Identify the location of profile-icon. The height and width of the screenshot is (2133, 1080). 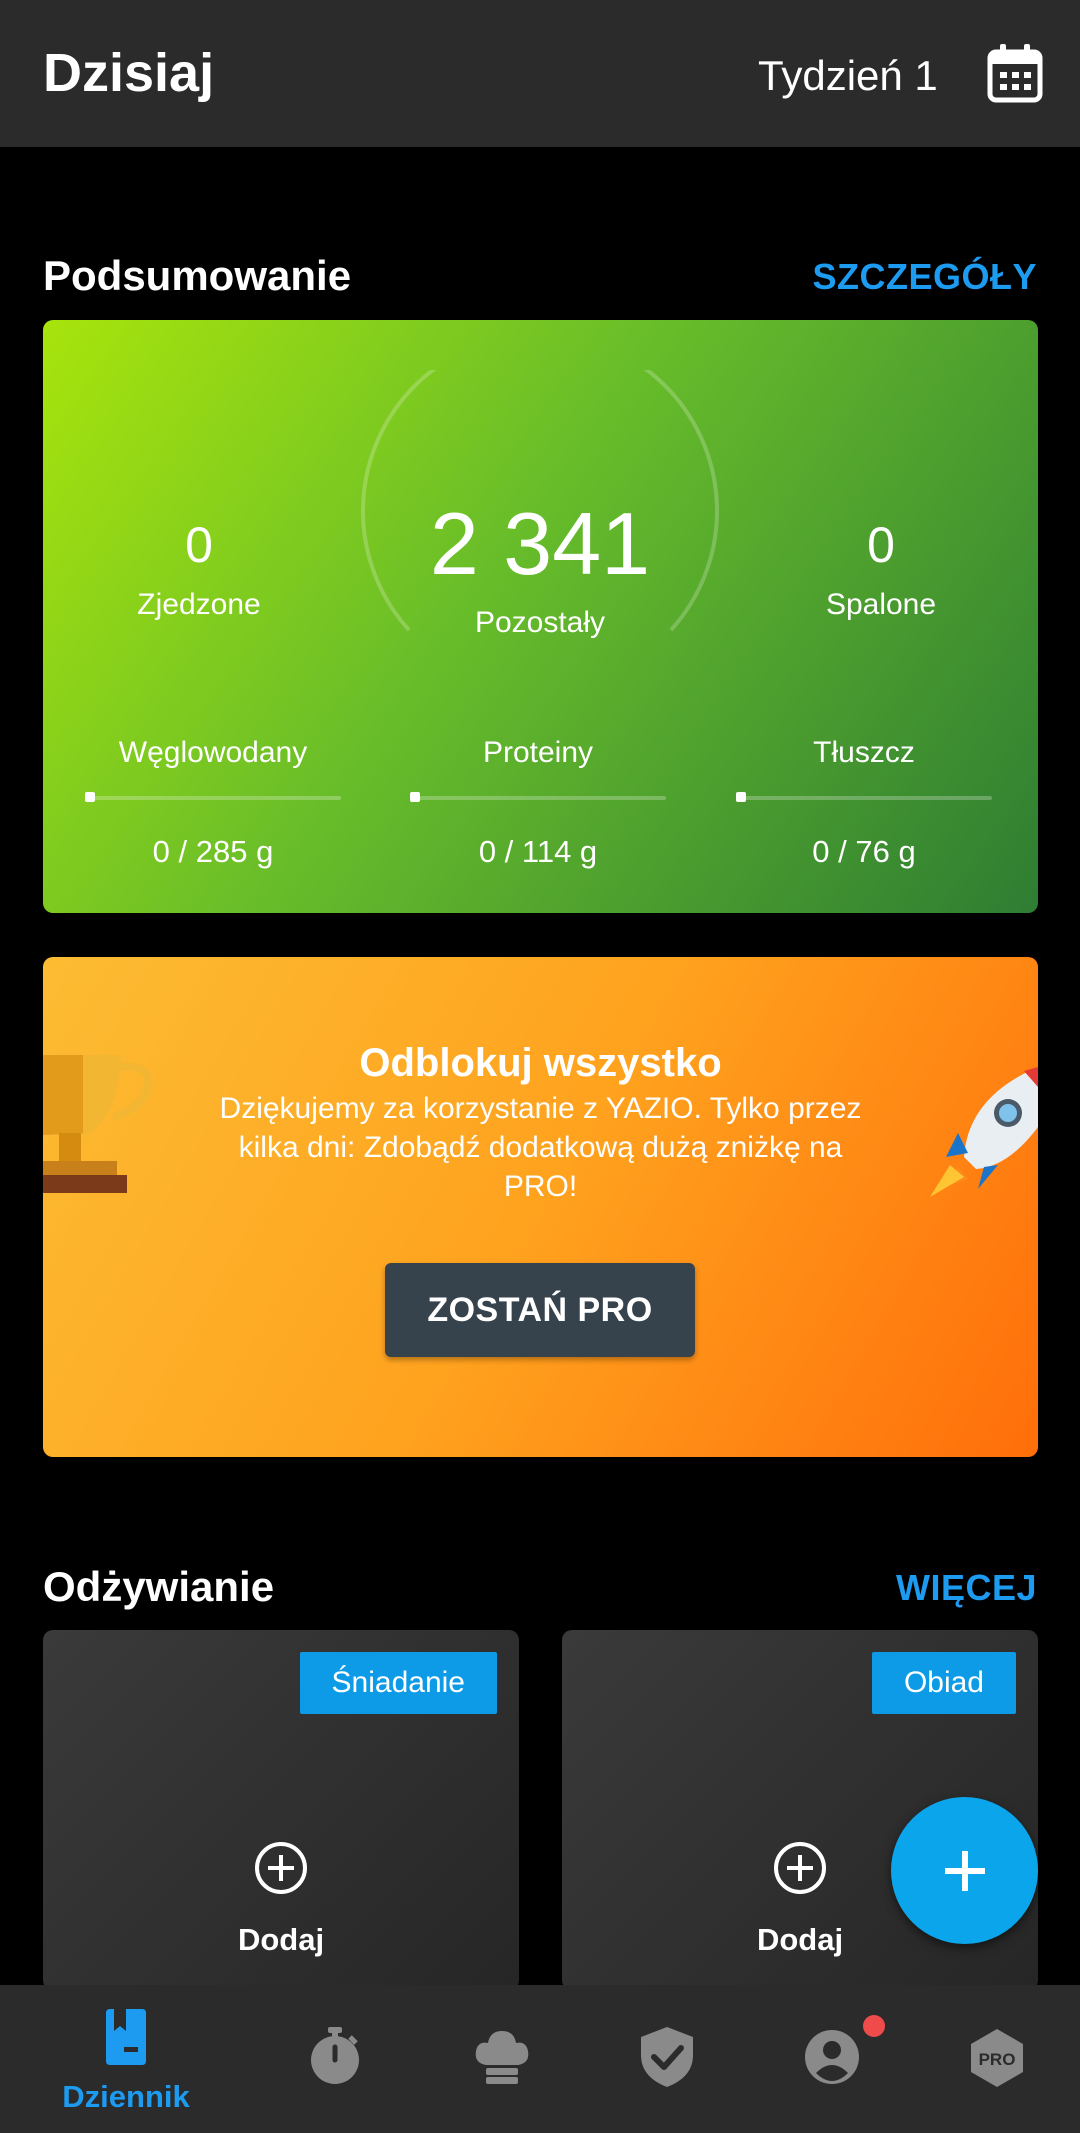
(832, 2057).